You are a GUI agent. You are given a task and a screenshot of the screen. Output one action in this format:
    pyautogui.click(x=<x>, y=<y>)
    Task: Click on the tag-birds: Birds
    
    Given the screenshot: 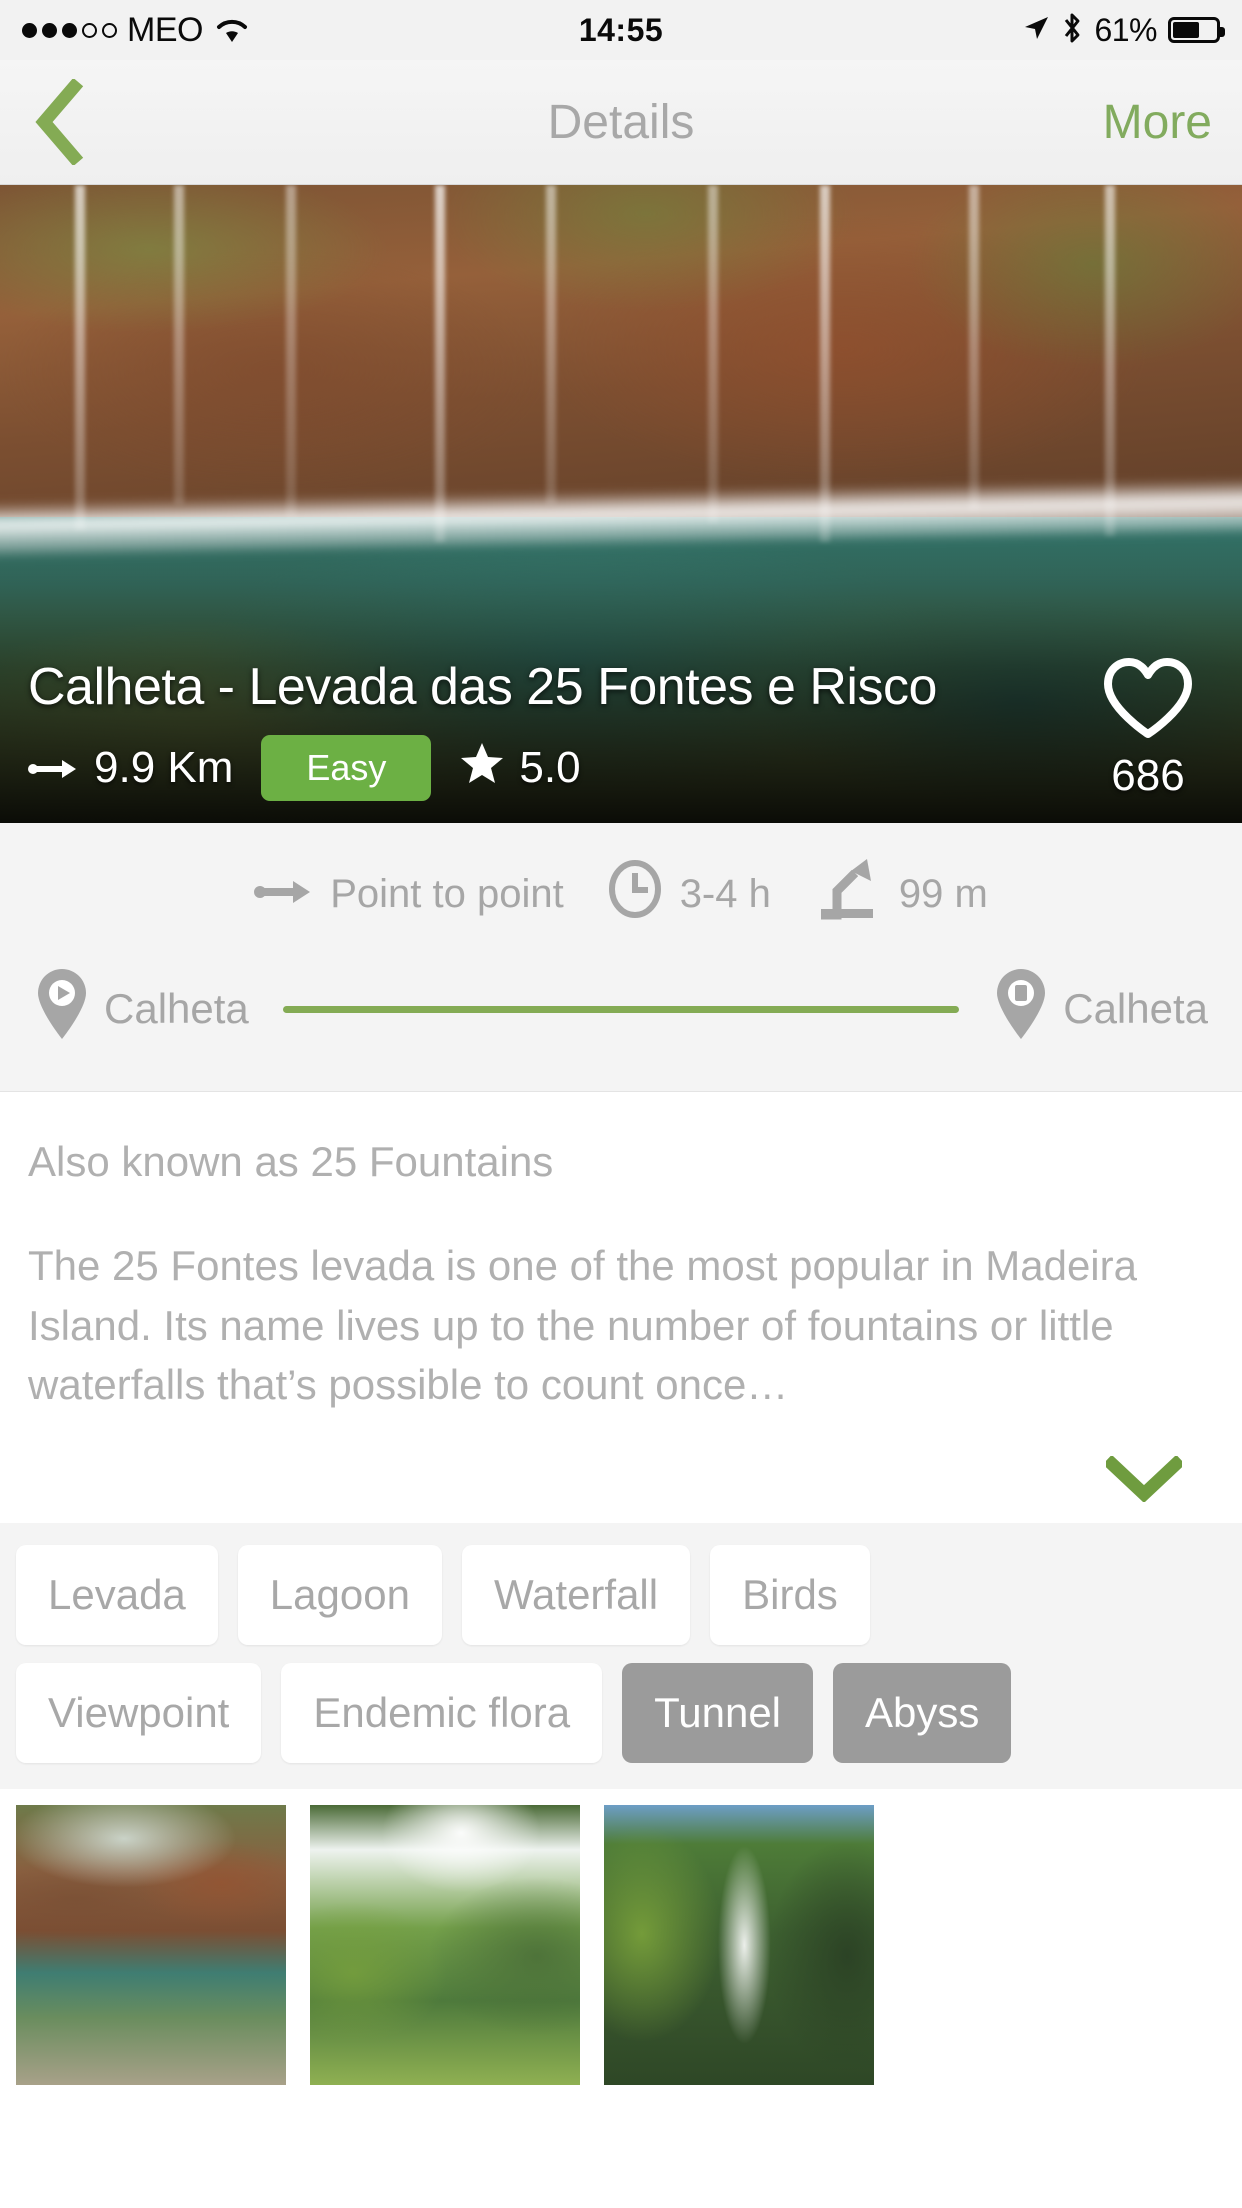 What is the action you would take?
    pyautogui.click(x=790, y=1595)
    